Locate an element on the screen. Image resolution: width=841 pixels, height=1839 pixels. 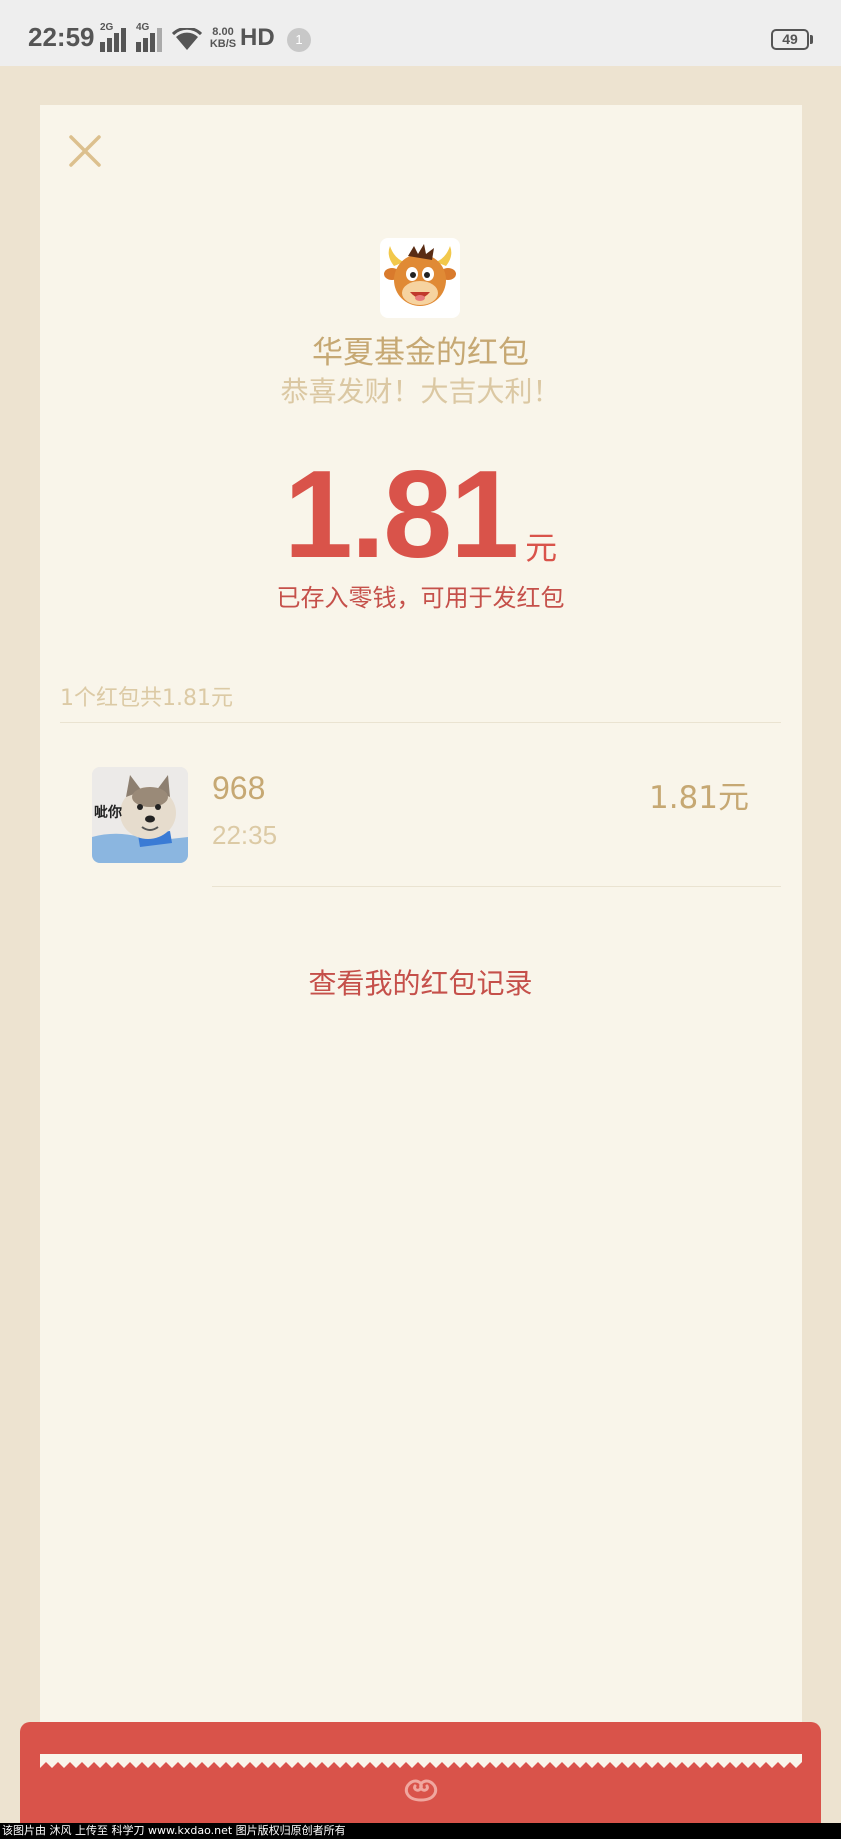
status-bar: 22:59 2G 4G 8.00 KB/S HD 1 49 is located at coordinates (420, 33).